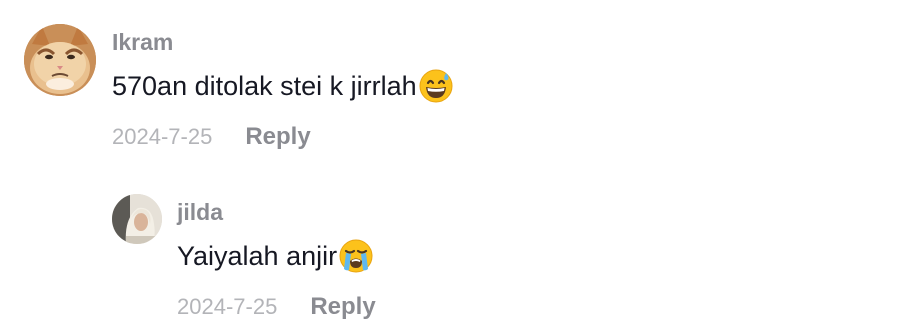 The width and height of the screenshot is (924, 330). What do you see at coordinates (436, 86) in the screenshot?
I see `grinning-face-with-sweat-icon` at bounding box center [436, 86].